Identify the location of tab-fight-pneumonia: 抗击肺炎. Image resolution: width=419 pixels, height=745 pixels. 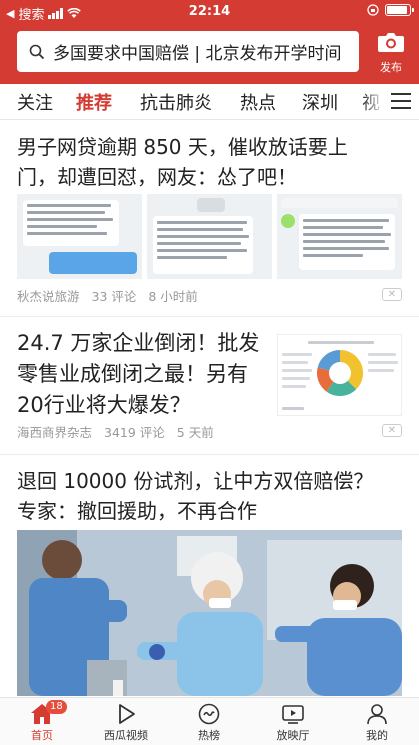
(176, 102).